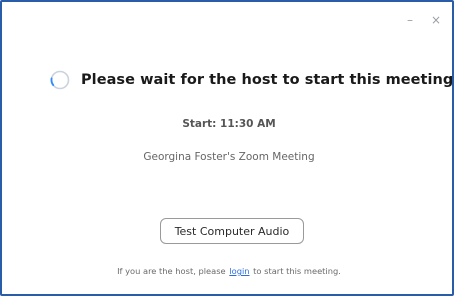  Describe the element at coordinates (297, 271) in the screenshot. I see `host-login-suffix: to start this meeting.` at that location.